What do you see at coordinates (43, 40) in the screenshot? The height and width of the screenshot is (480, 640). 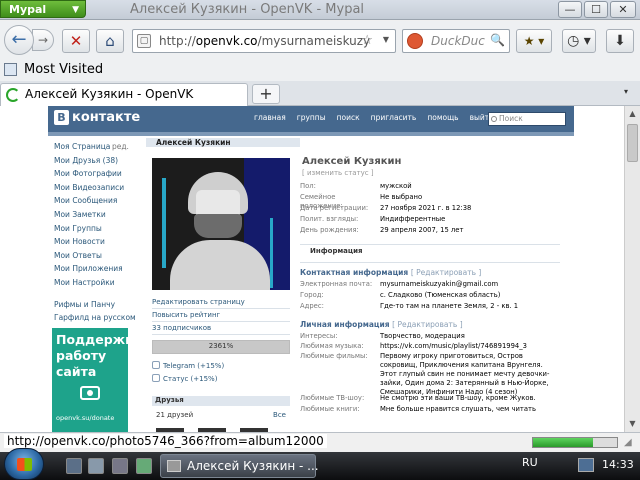 I see `forward-button: →` at bounding box center [43, 40].